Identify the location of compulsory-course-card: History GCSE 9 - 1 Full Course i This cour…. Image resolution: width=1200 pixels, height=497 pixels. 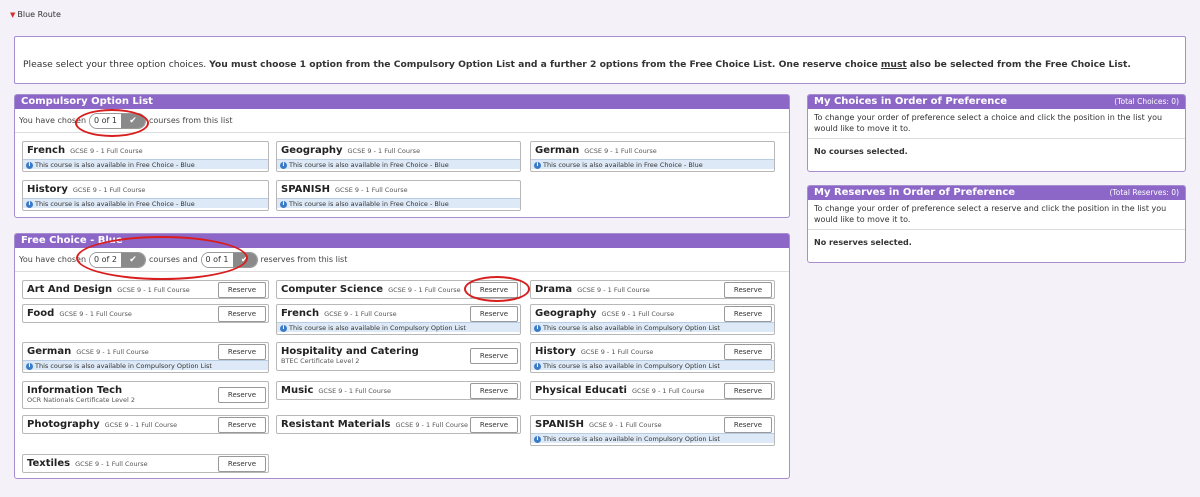
(145, 195).